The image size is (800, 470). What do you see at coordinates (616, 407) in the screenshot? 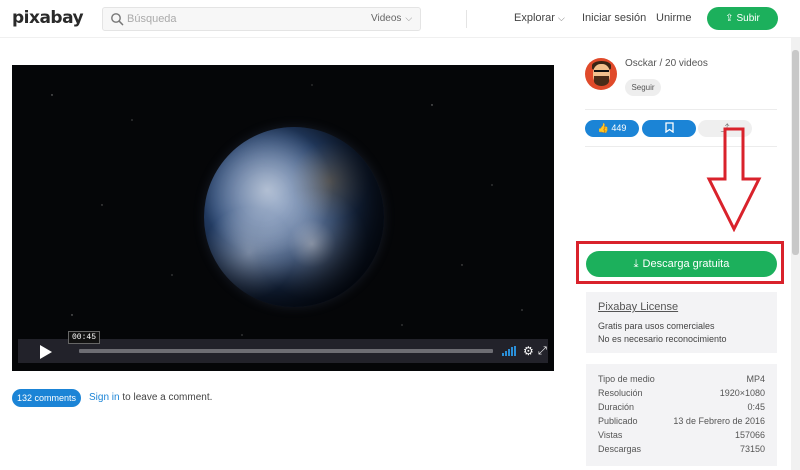
I see `detail-key: Duración` at bounding box center [616, 407].